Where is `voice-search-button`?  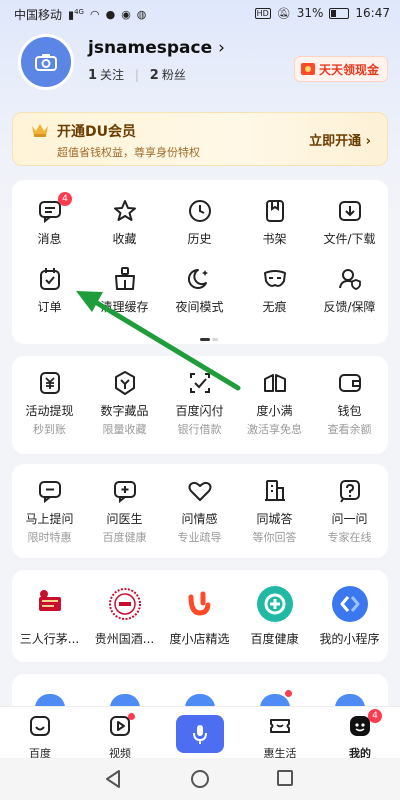 voice-search-button is located at coordinates (200, 734).